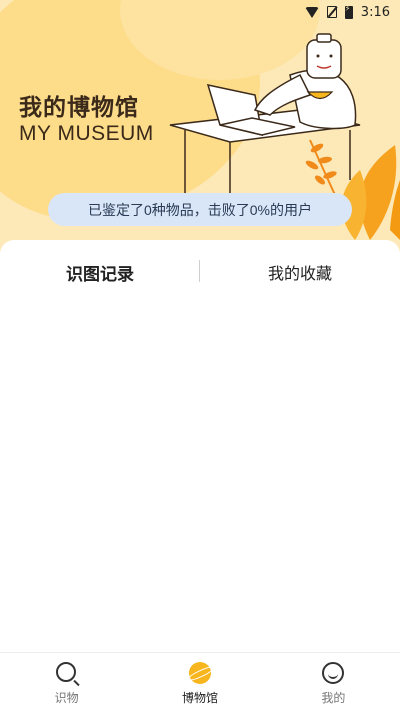 This screenshot has height=712, width=400. I want to click on tab-recognition-history-text: 识图记录, so click(100, 274).